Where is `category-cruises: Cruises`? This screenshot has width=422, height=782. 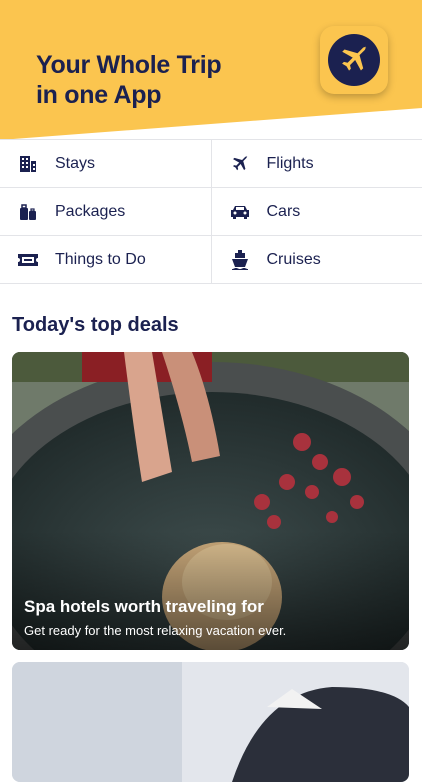
category-cruises: Cruises is located at coordinates (317, 259).